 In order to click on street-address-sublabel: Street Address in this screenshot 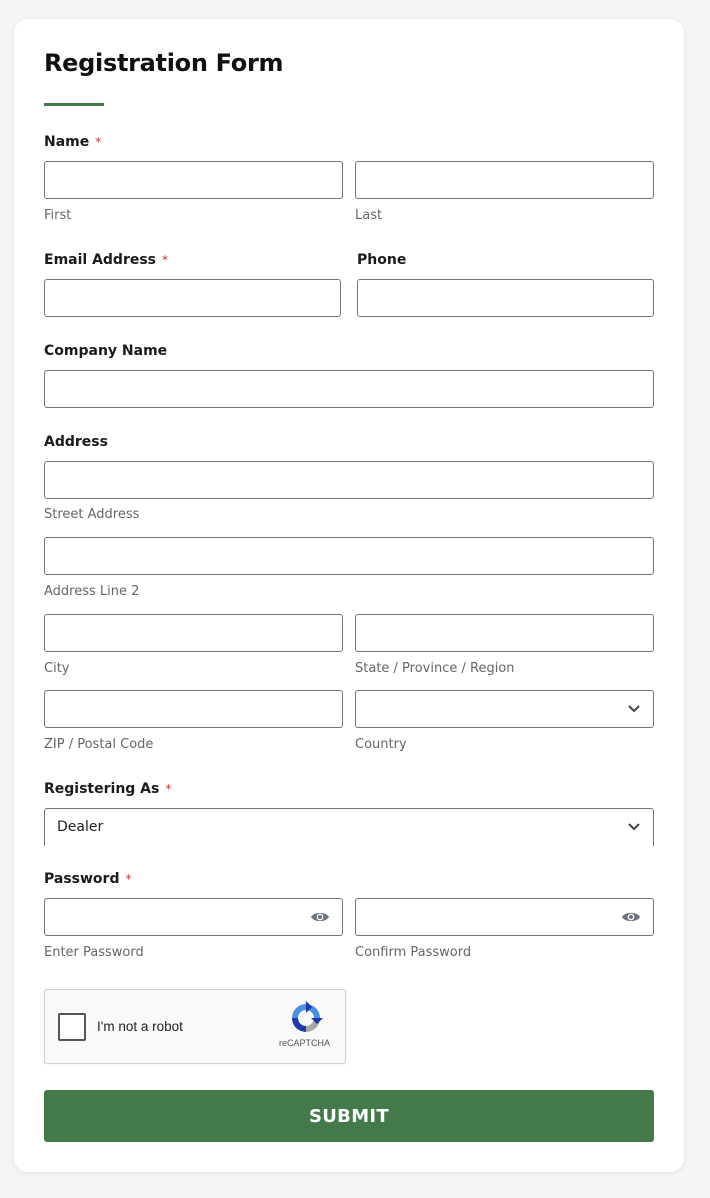, I will do `click(92, 514)`.